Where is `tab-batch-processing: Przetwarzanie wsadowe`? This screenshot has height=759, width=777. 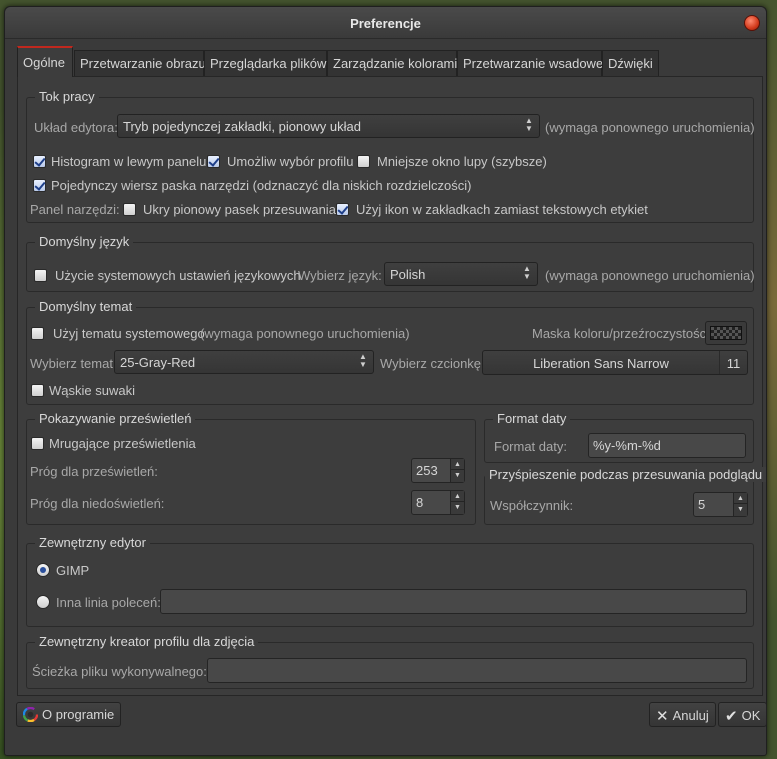
tab-batch-processing: Przetwarzanie wsadowe is located at coordinates (530, 63).